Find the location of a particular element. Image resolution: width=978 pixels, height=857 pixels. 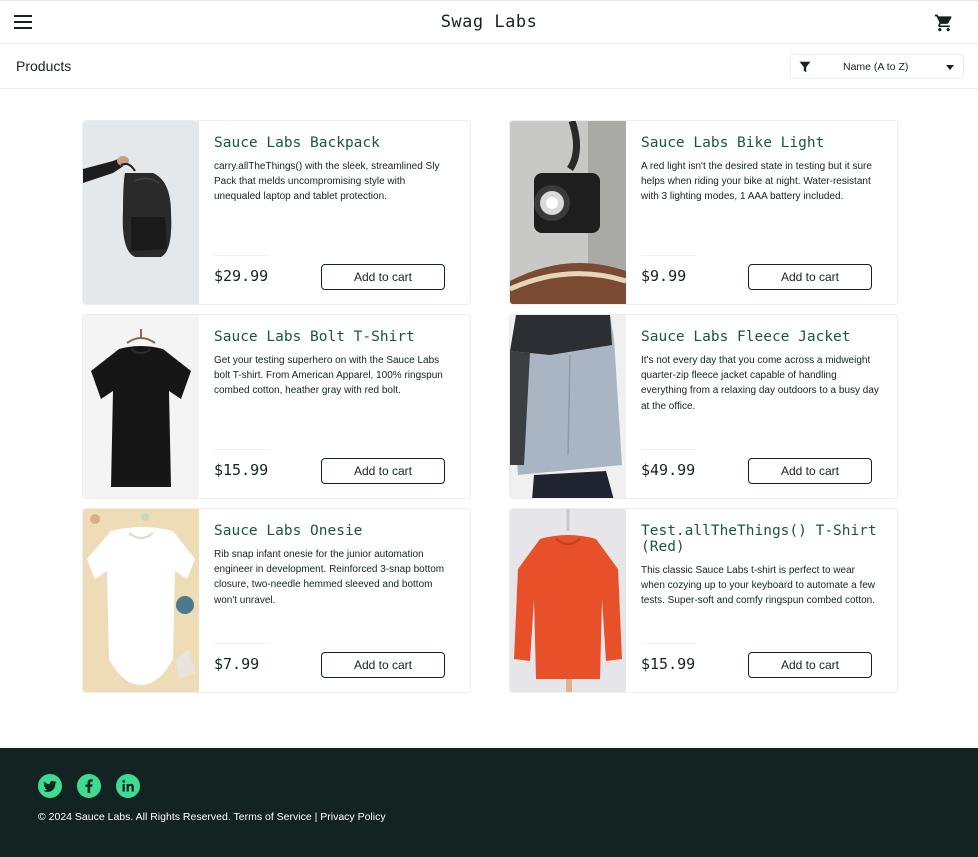

product-image-backpack is located at coordinates (141, 212).